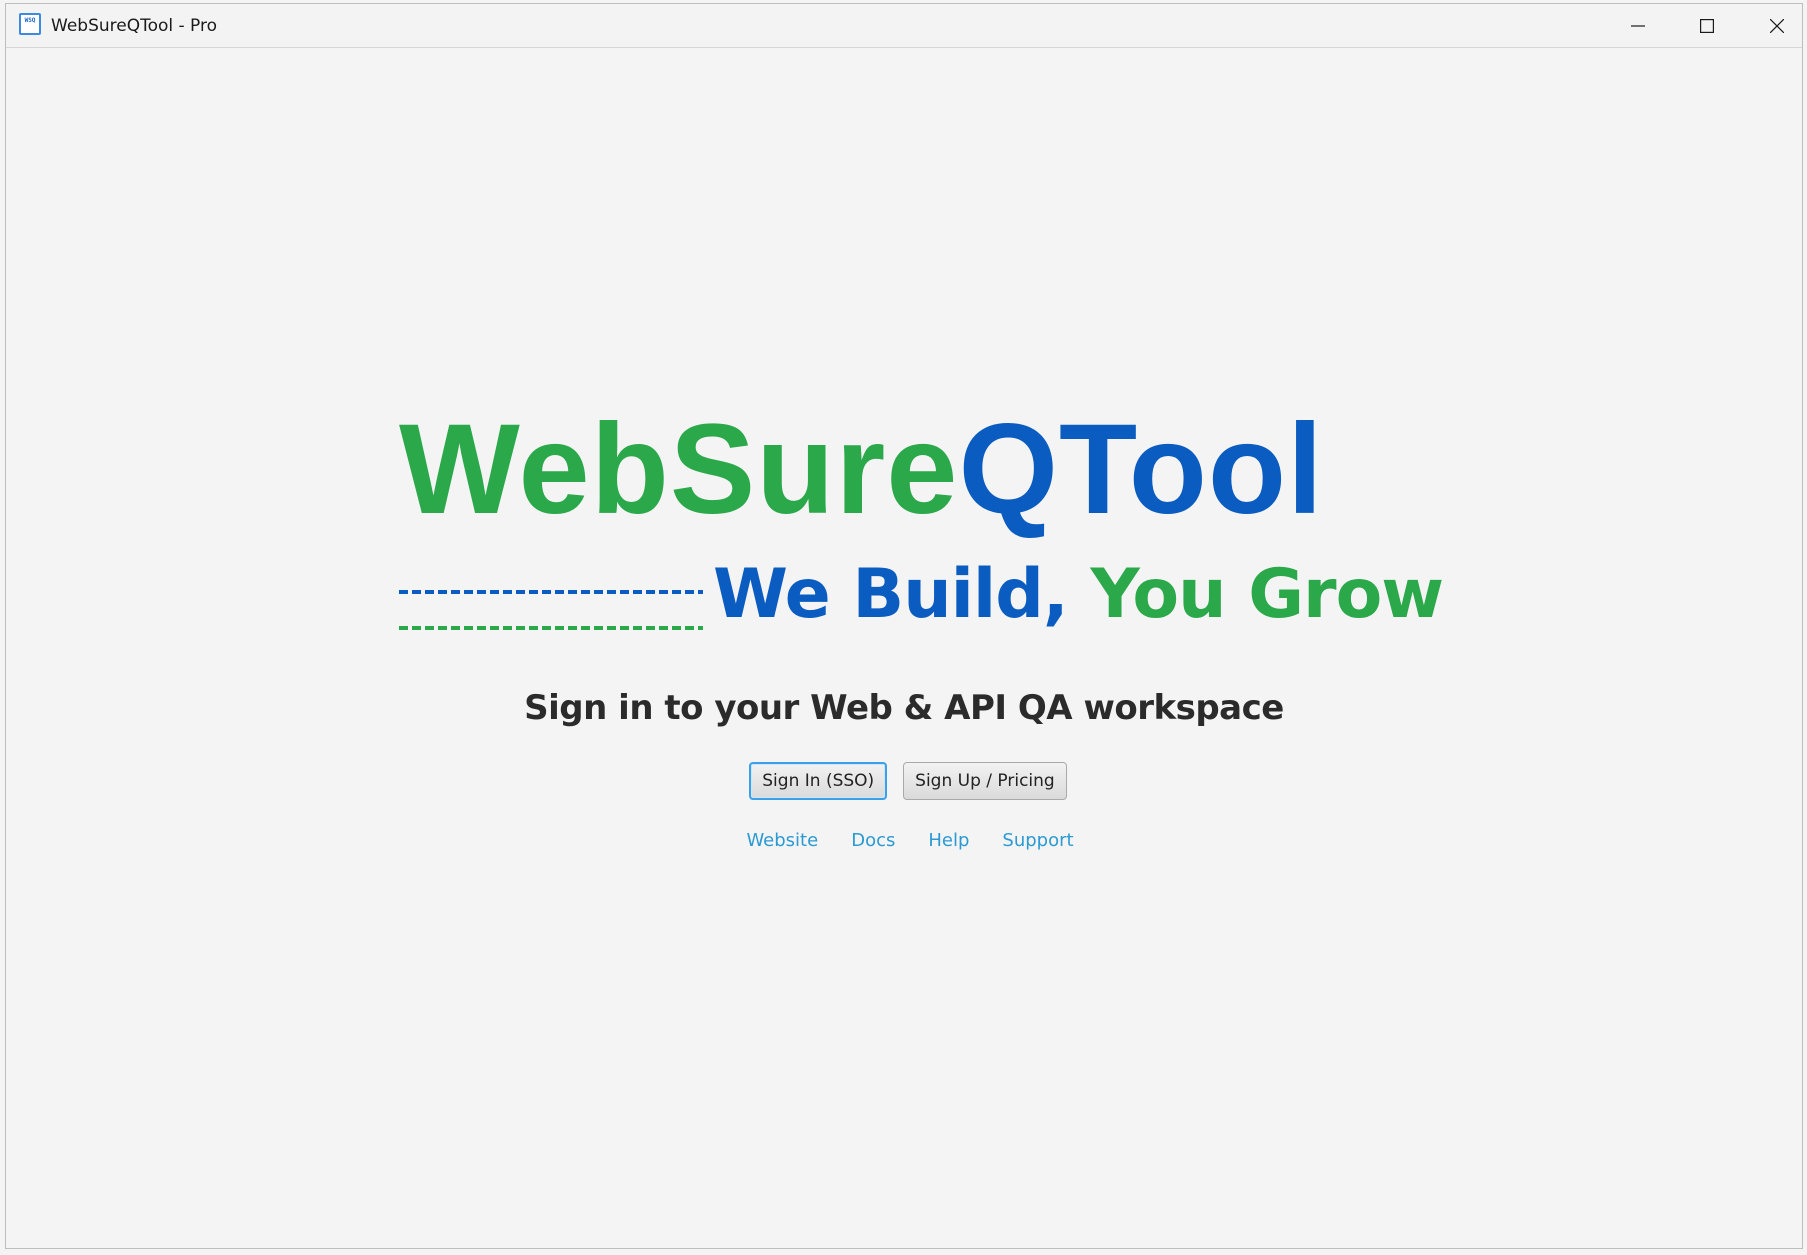 This screenshot has width=1807, height=1255. Describe the element at coordinates (1777, 26) in the screenshot. I see `close-icon` at that location.